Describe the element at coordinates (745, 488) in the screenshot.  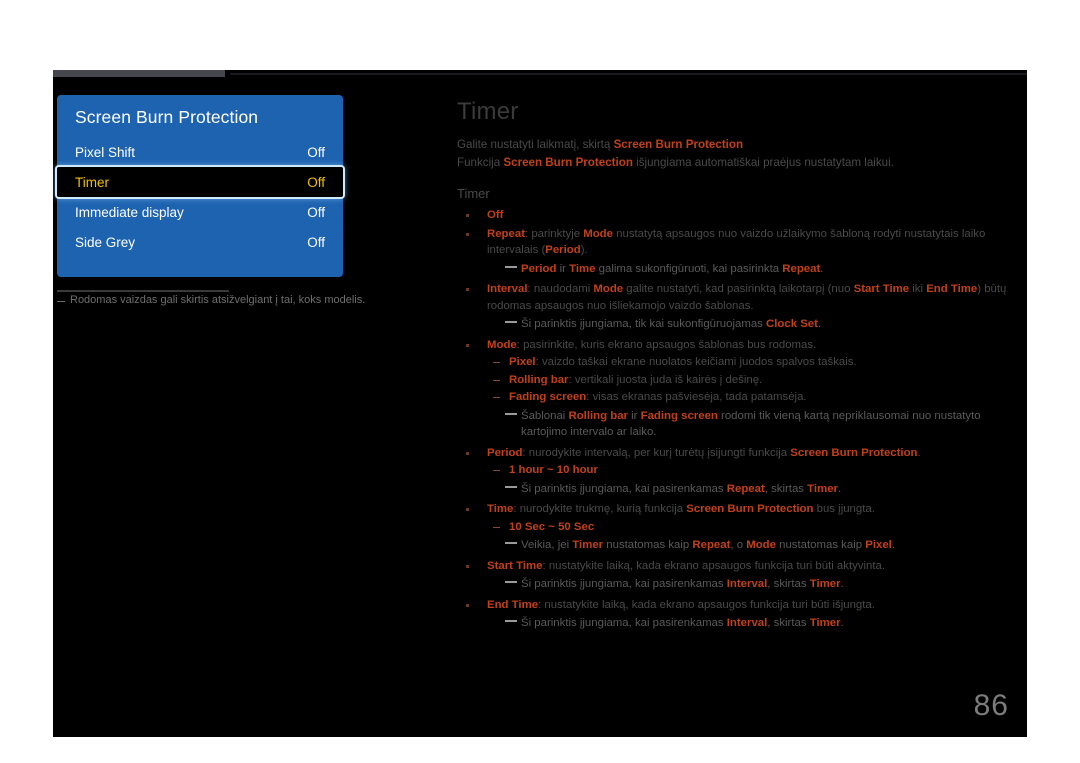
I see `note-term-repeat-2: Repeat` at that location.